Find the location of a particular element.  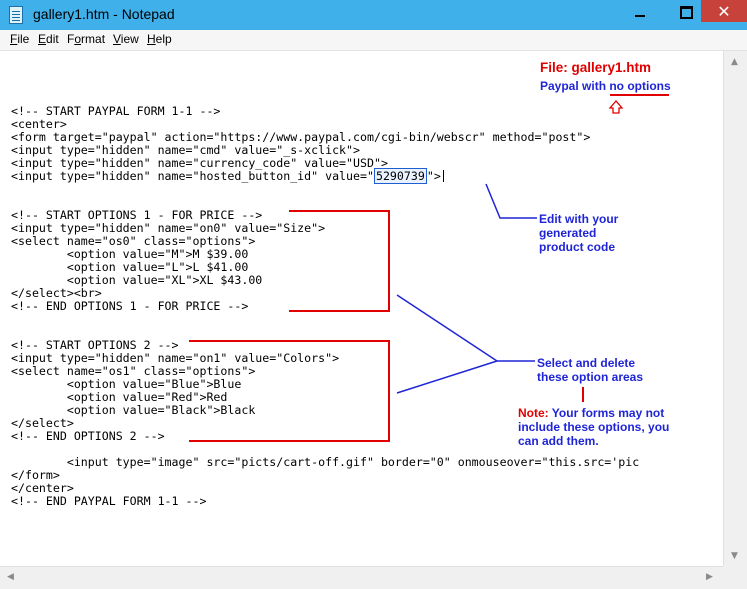

arrow-line-edit is located at coordinates (511, 201).